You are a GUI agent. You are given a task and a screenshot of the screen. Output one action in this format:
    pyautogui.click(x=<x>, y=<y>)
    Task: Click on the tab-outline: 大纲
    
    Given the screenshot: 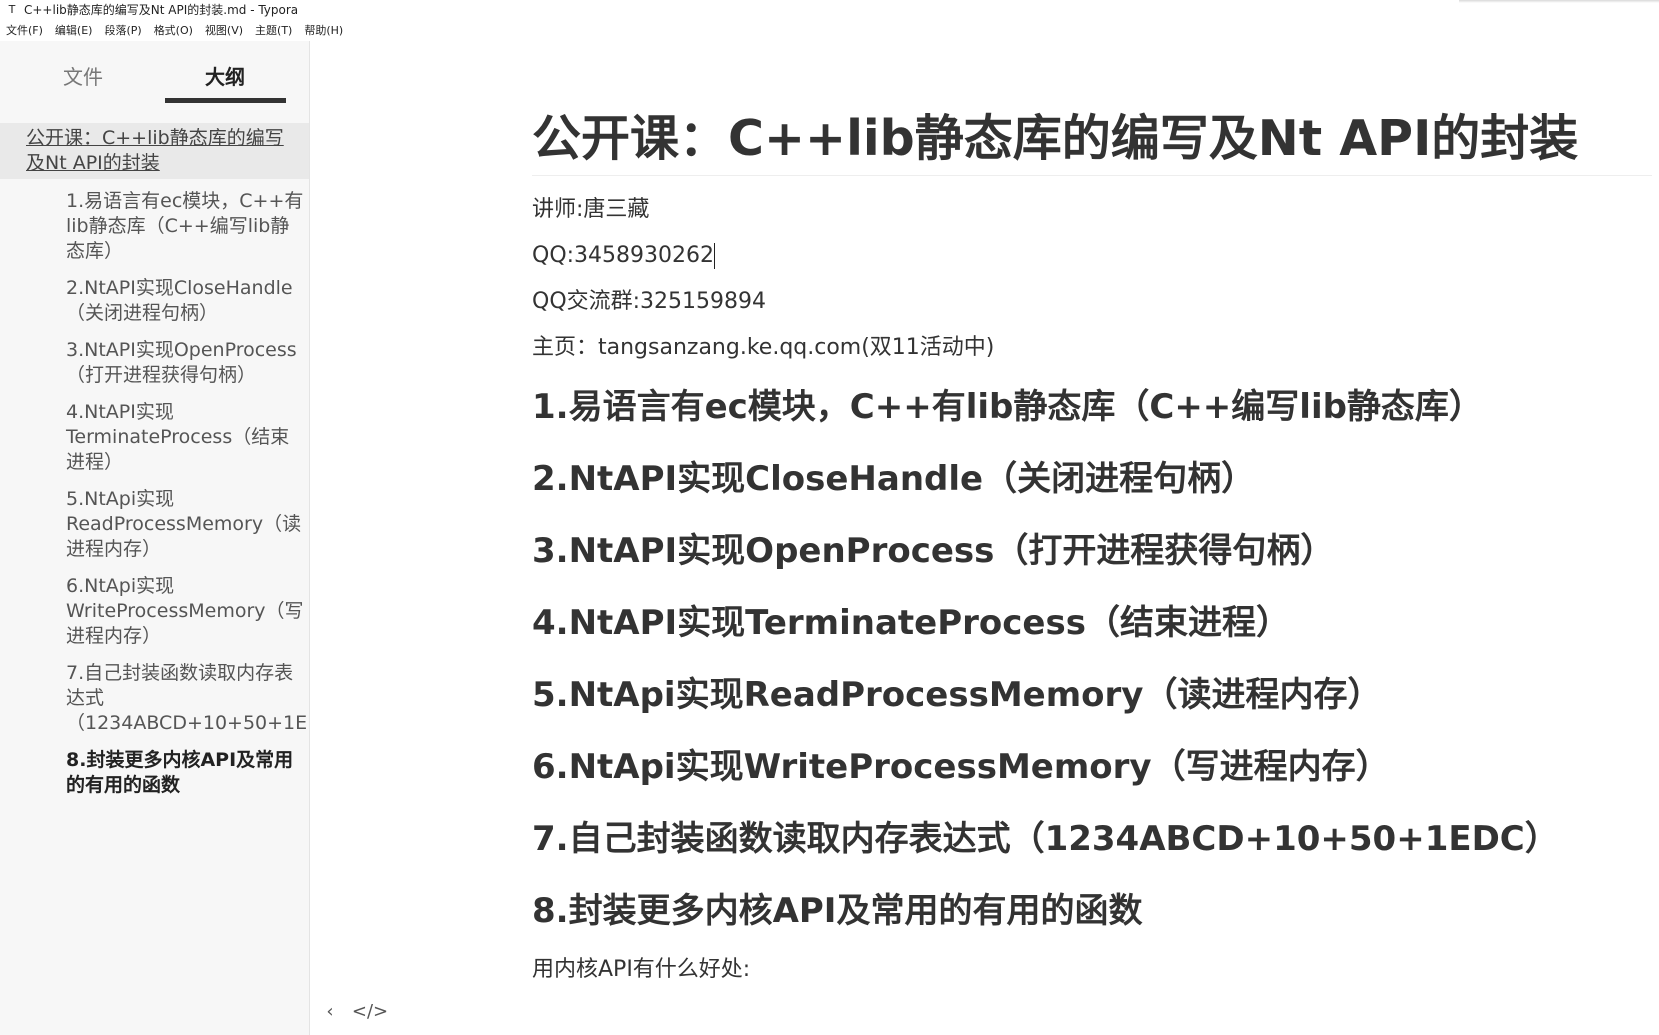 What is the action you would take?
    pyautogui.click(x=225, y=75)
    